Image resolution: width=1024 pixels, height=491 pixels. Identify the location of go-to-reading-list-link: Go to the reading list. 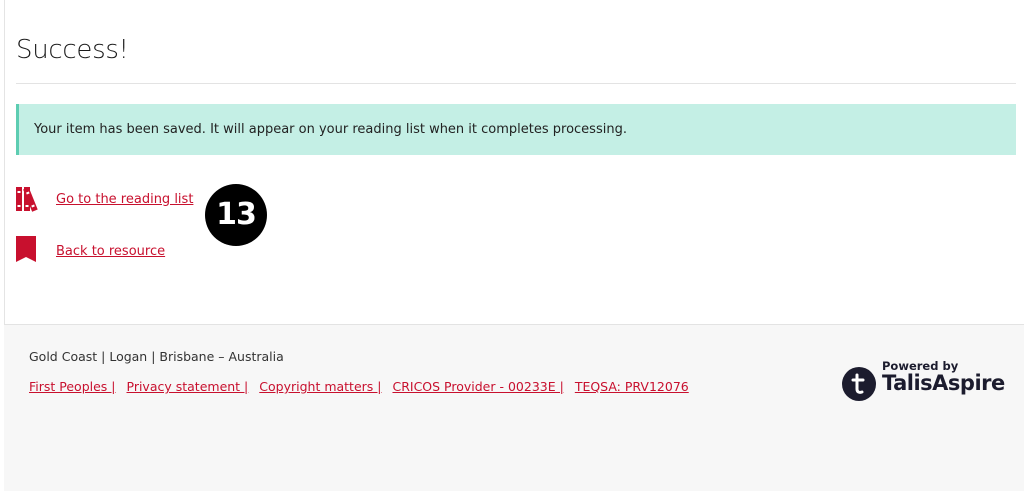
(124, 199).